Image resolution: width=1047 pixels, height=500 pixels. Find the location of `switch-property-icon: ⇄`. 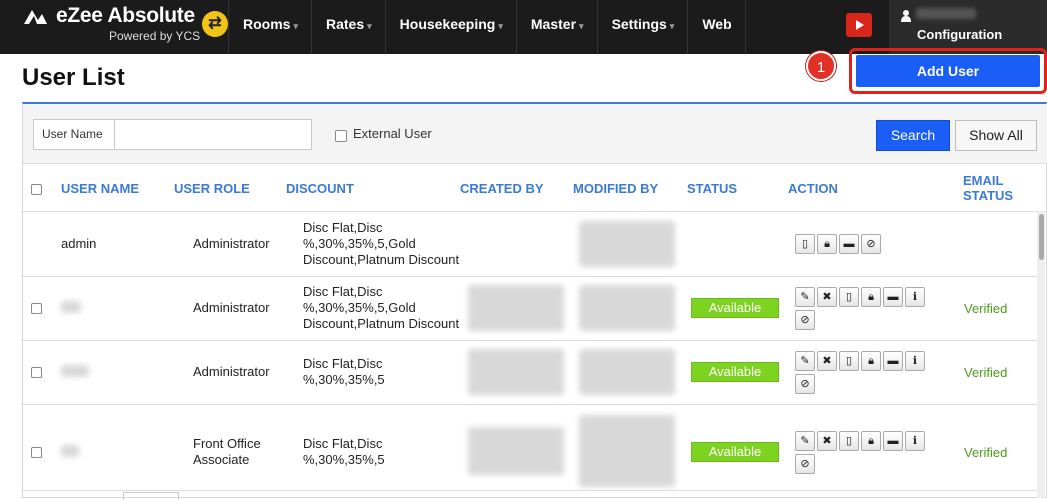

switch-property-icon: ⇄ is located at coordinates (215, 24).